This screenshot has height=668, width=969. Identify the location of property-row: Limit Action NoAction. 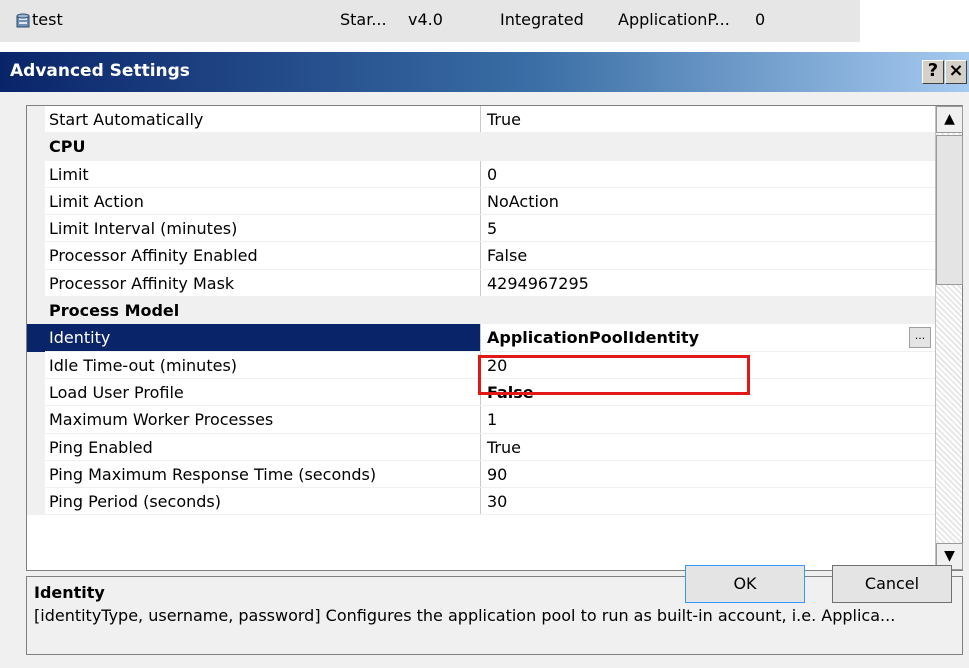
(481, 201).